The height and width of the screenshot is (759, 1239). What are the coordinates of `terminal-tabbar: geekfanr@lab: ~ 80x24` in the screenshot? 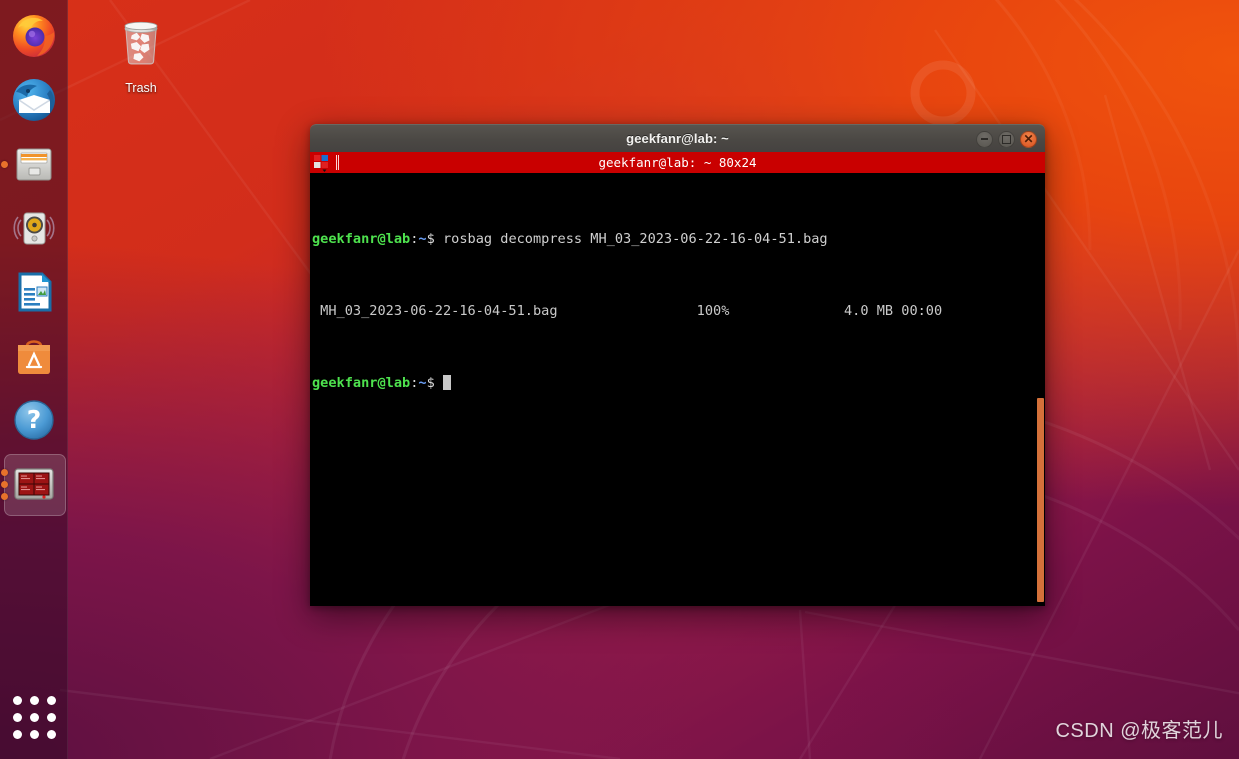 It's located at (677, 162).